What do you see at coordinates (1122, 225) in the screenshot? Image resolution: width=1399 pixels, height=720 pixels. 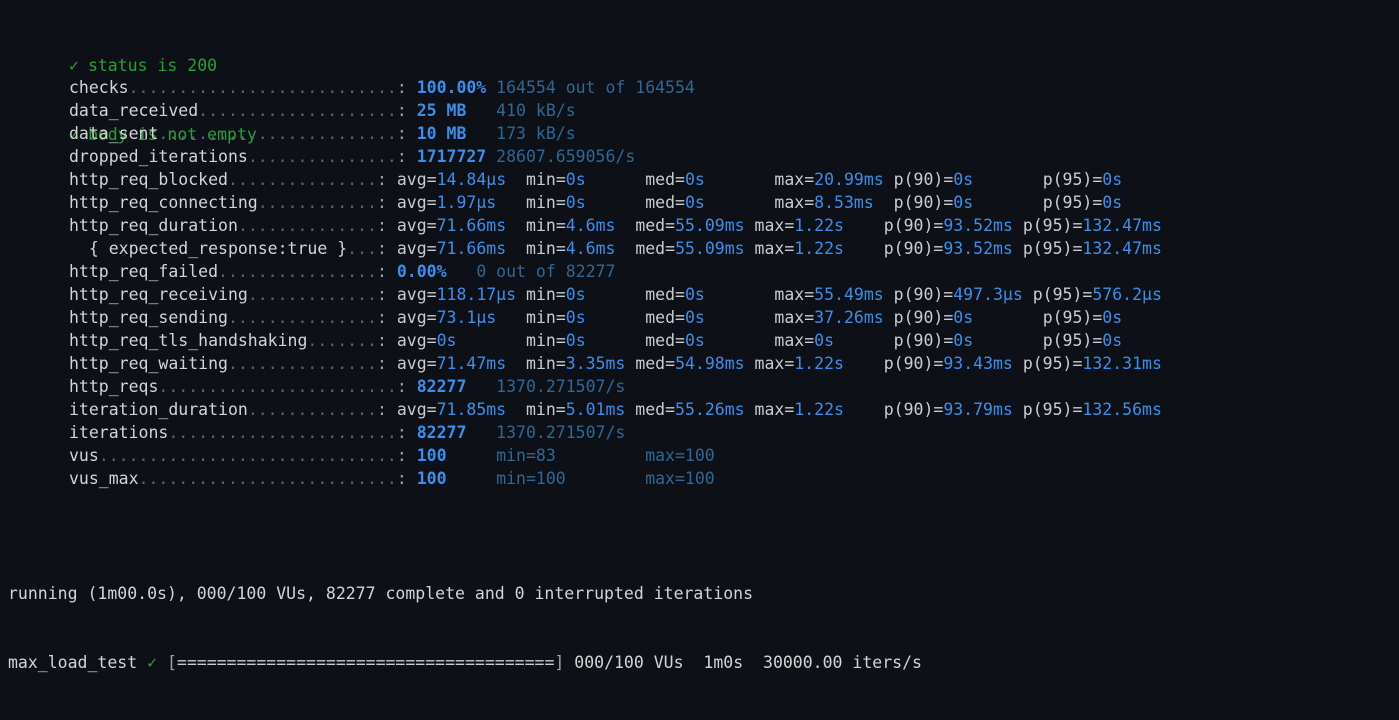 I see `metric-stat-value: 132.47ms` at bounding box center [1122, 225].